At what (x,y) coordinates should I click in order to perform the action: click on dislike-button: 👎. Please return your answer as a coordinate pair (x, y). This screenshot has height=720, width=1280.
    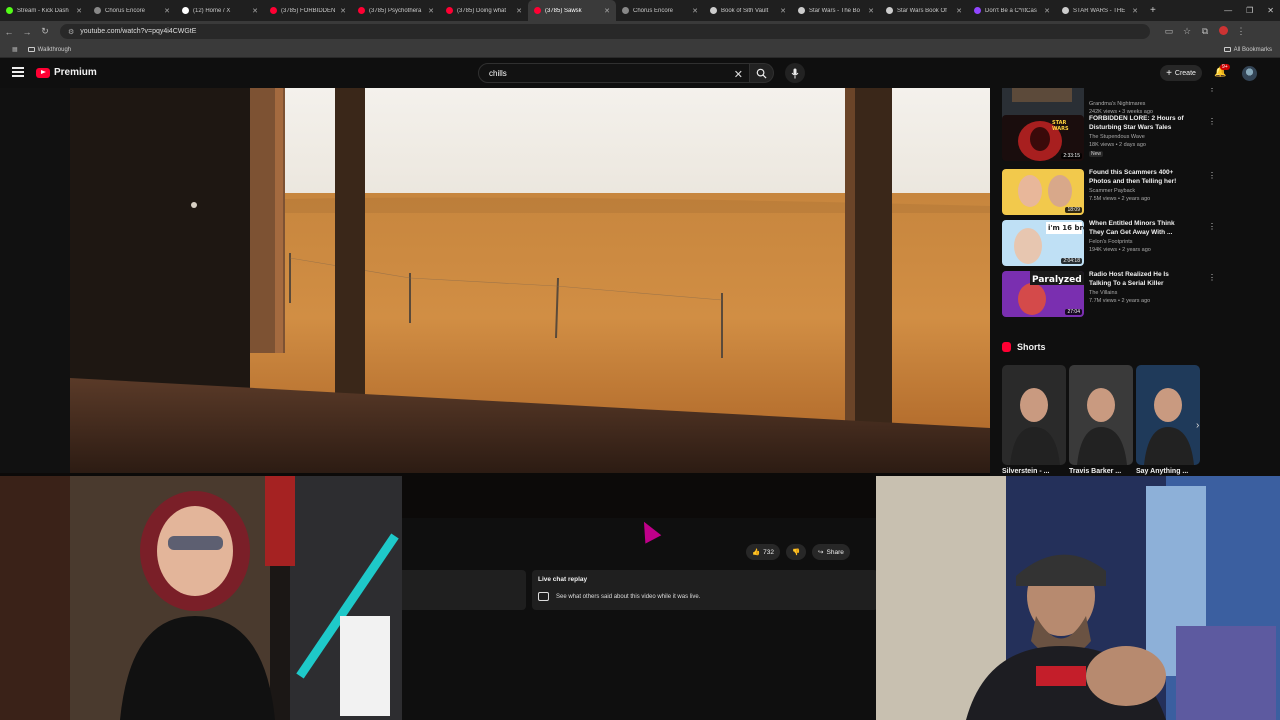
    Looking at the image, I should click on (796, 552).